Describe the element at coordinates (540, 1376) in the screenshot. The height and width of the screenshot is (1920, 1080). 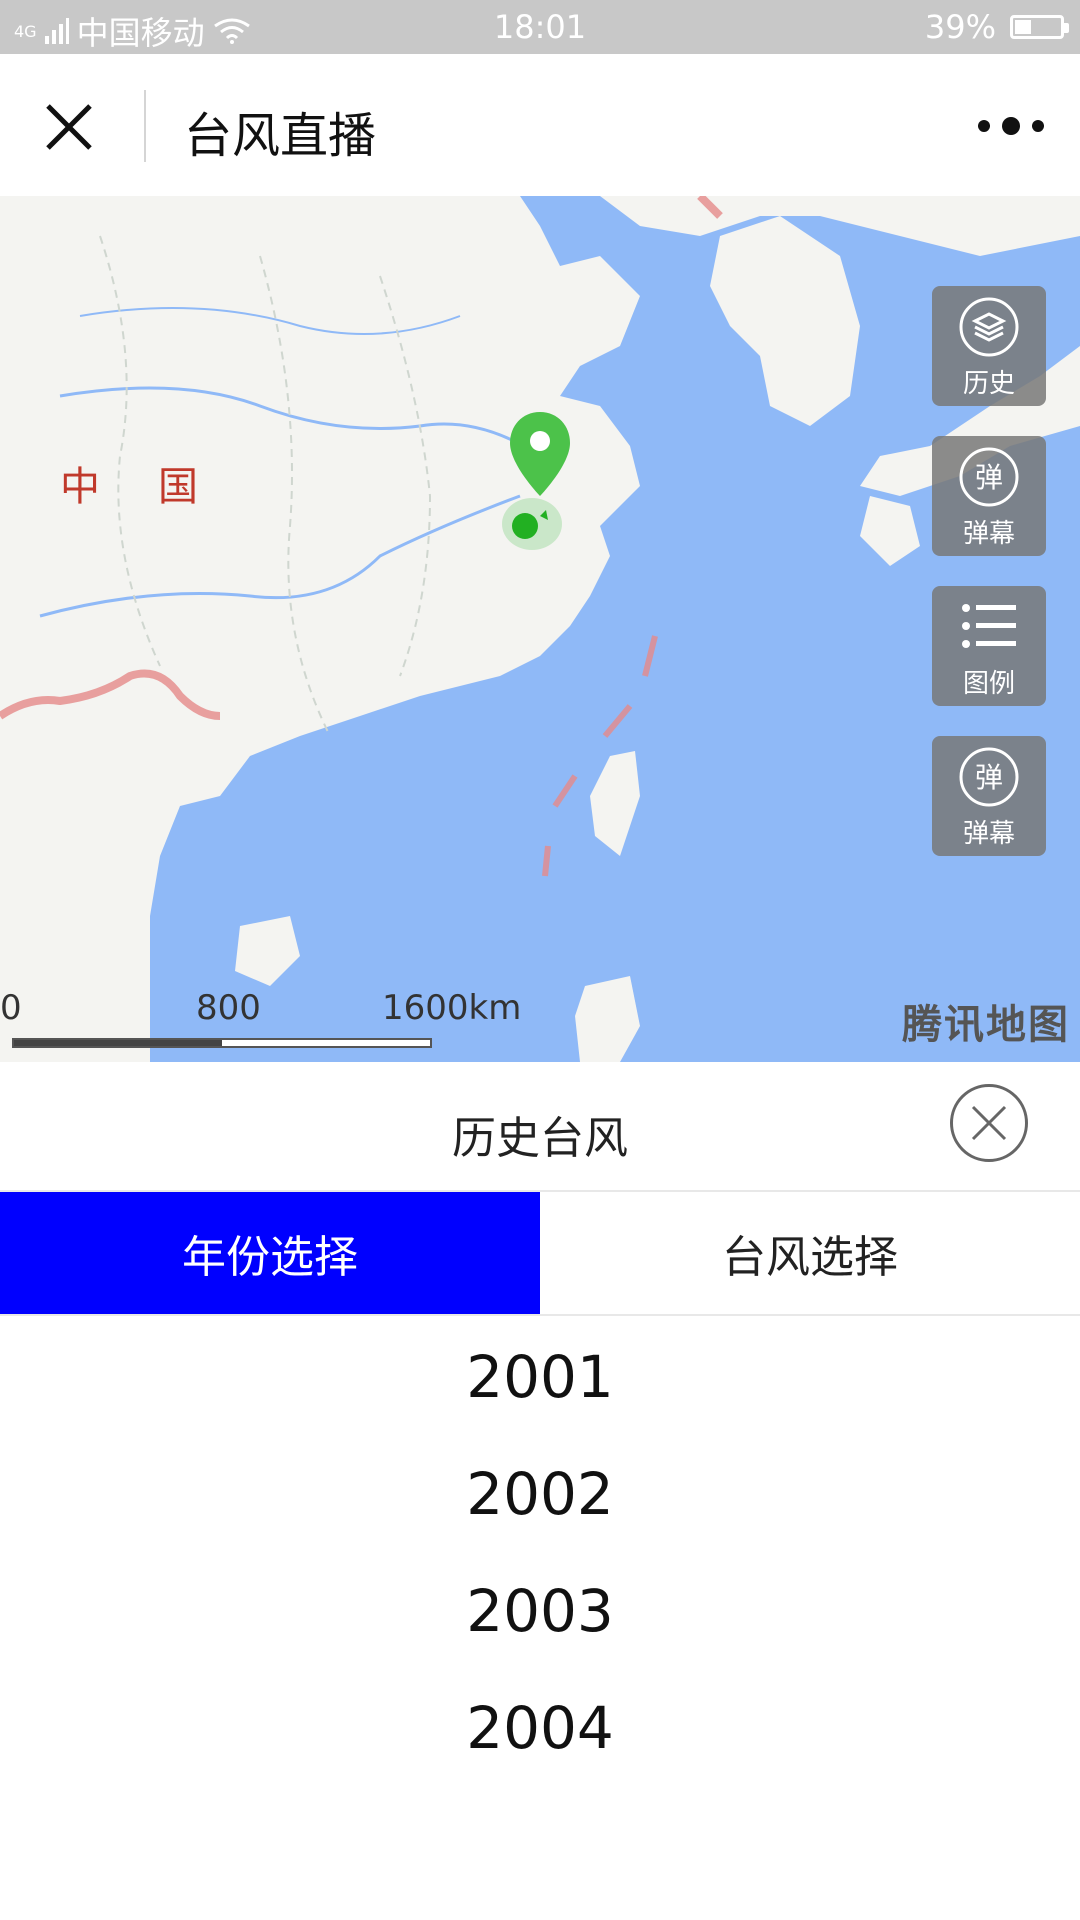
I see `list-item: 2001` at that location.